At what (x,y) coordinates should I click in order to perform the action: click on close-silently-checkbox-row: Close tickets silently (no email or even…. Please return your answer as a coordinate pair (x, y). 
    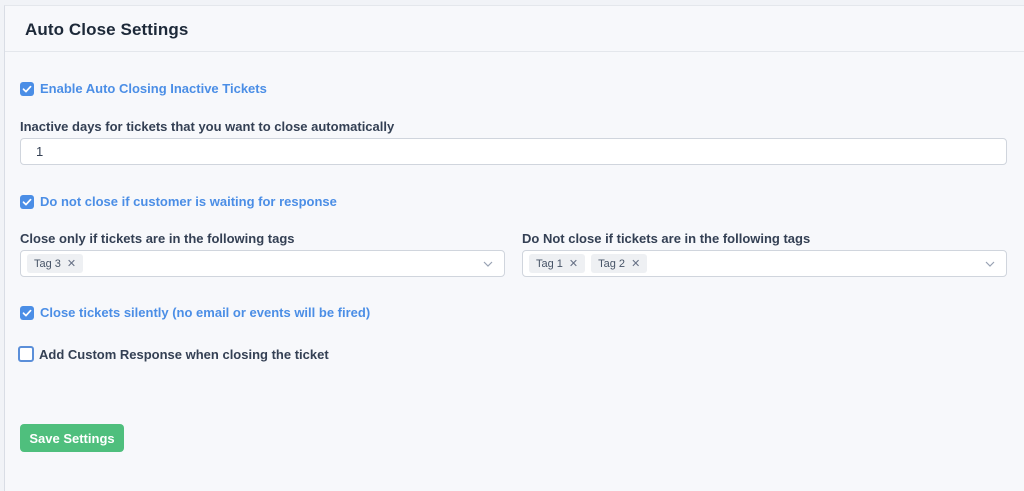
    Looking at the image, I should click on (195, 312).